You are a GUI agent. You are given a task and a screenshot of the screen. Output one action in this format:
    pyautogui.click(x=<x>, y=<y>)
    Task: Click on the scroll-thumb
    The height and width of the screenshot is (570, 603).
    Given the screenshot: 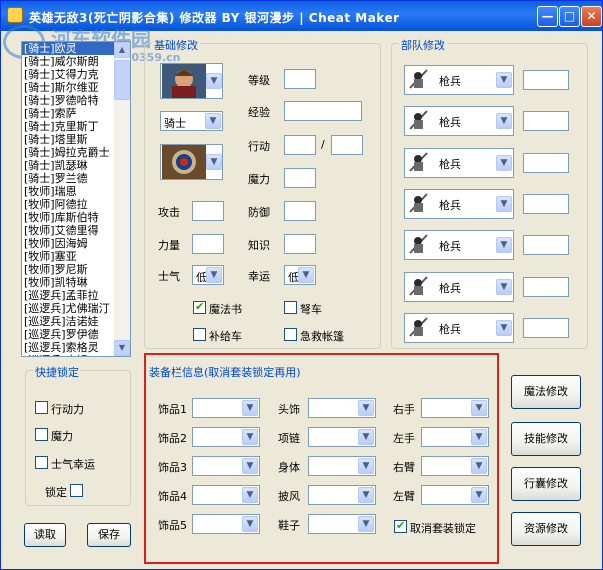 What is the action you would take?
    pyautogui.click(x=122, y=80)
    